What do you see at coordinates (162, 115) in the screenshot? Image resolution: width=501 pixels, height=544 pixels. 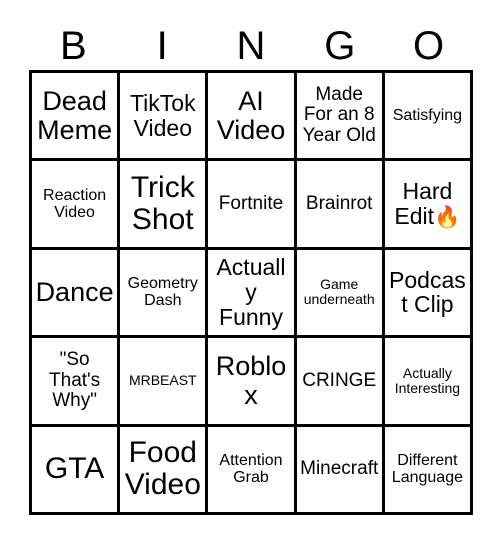 I see `bingo-cell-label: TikTok Video` at bounding box center [162, 115].